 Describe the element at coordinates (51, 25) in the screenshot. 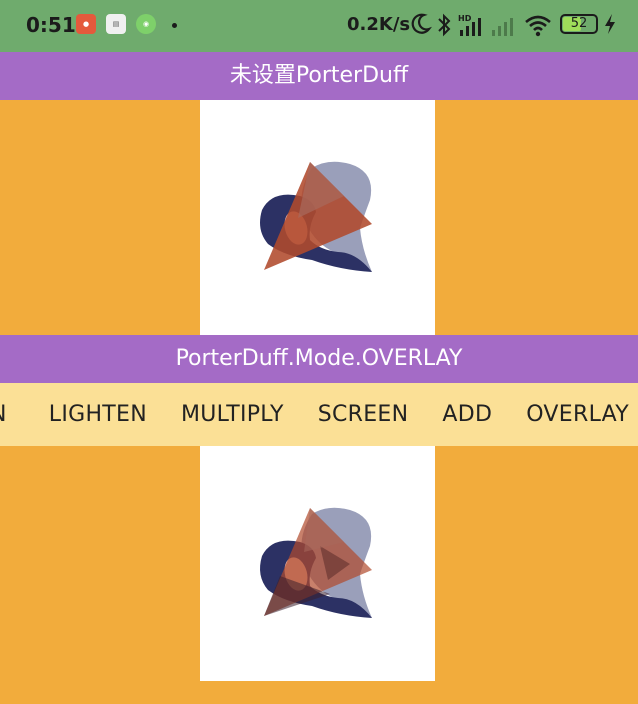

I see `status-time: 0:51` at that location.